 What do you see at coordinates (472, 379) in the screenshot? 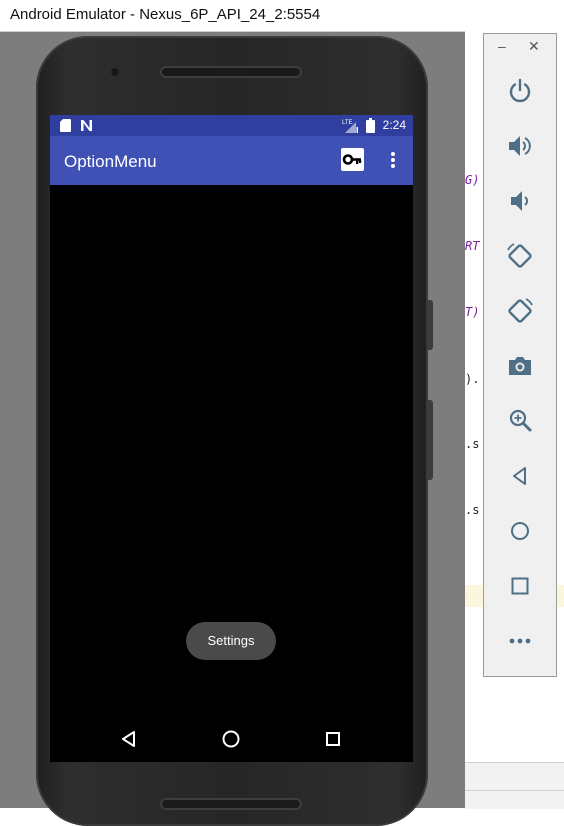
I see `ide-code-fragment: ).` at bounding box center [472, 379].